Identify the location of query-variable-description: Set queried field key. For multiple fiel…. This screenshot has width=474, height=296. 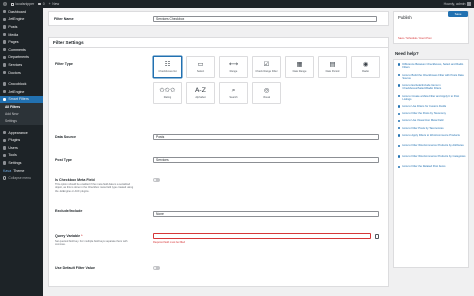
(91, 243).